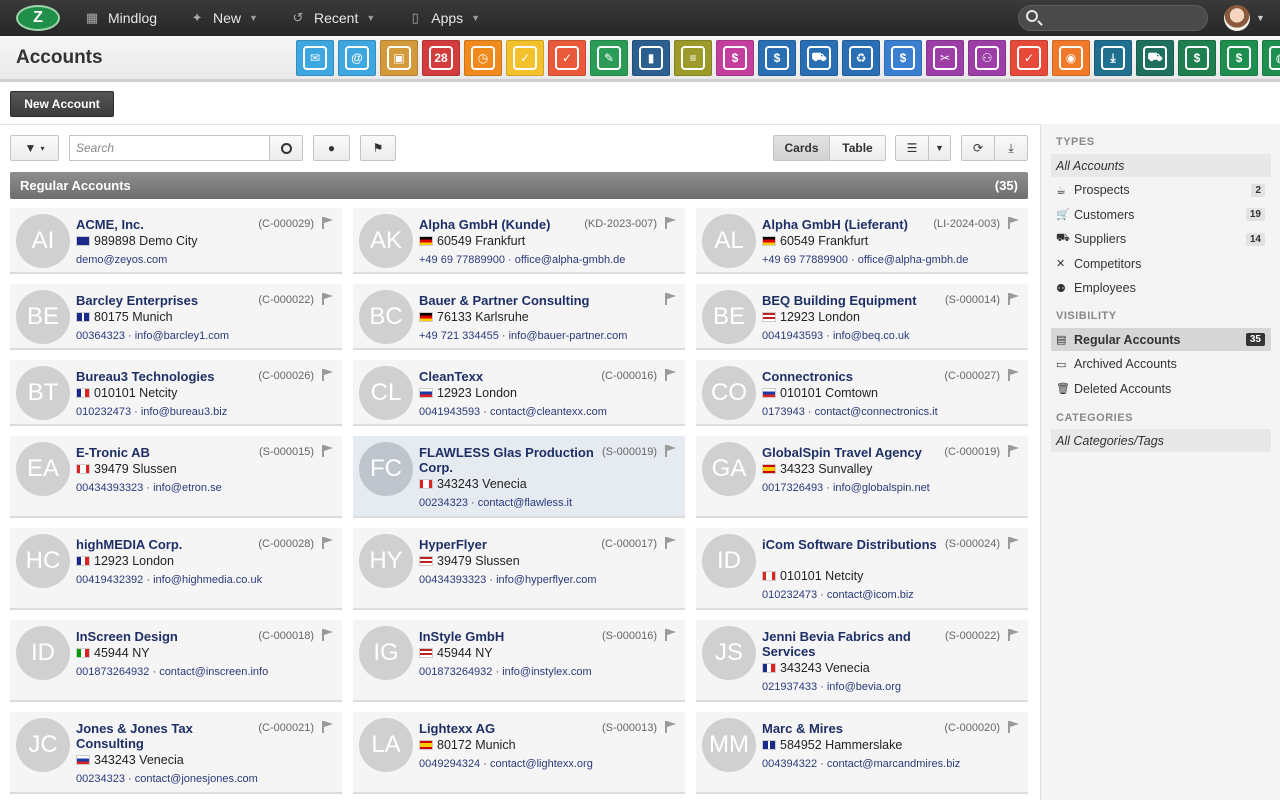 The height and width of the screenshot is (800, 1280). What do you see at coordinates (172, 672) in the screenshot?
I see `account-contact: 001873264932 · contact@inscreen.info` at bounding box center [172, 672].